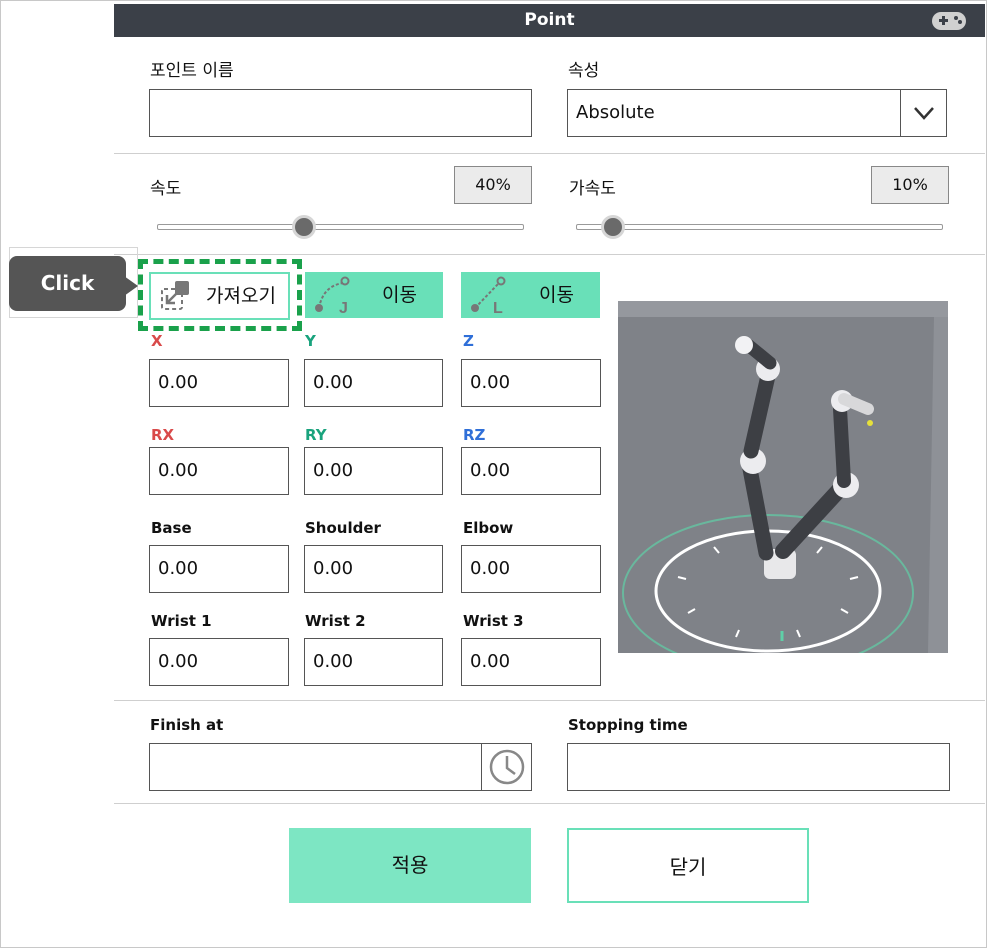  What do you see at coordinates (757, 113) in the screenshot?
I see `attribute-select: Absolute` at bounding box center [757, 113].